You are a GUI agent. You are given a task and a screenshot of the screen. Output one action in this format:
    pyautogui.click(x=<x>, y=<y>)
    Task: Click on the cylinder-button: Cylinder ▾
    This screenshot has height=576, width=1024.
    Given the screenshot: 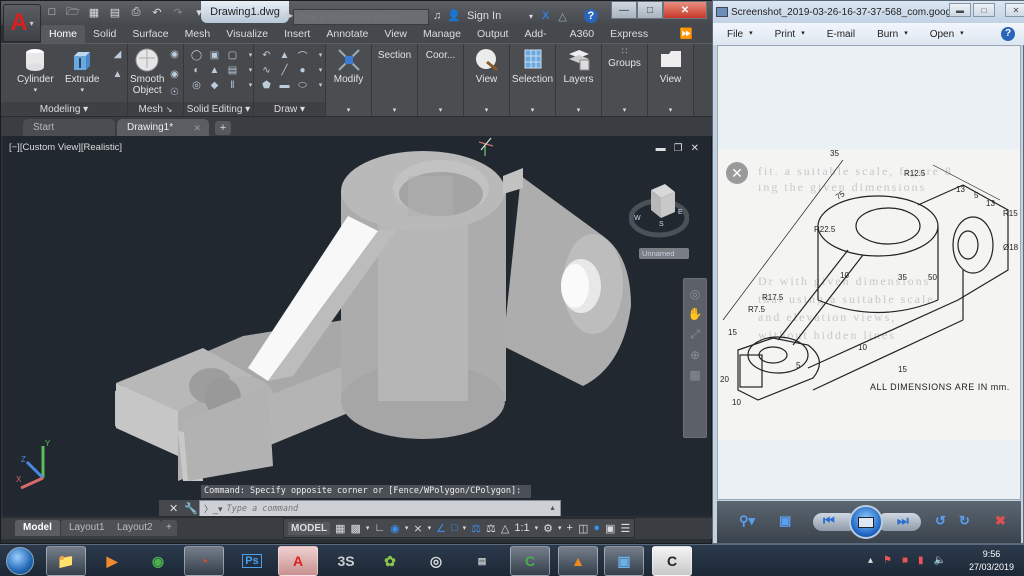 What is the action you would take?
    pyautogui.click(x=35, y=72)
    